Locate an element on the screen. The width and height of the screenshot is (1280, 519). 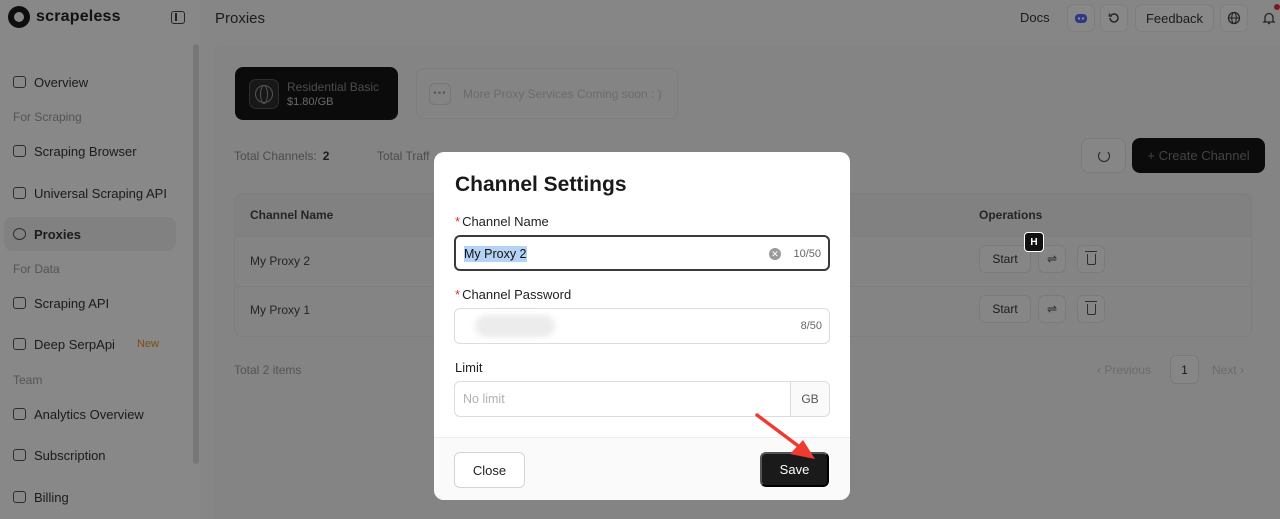
channel-name-counter: 10/50 is located at coordinates (807, 254).